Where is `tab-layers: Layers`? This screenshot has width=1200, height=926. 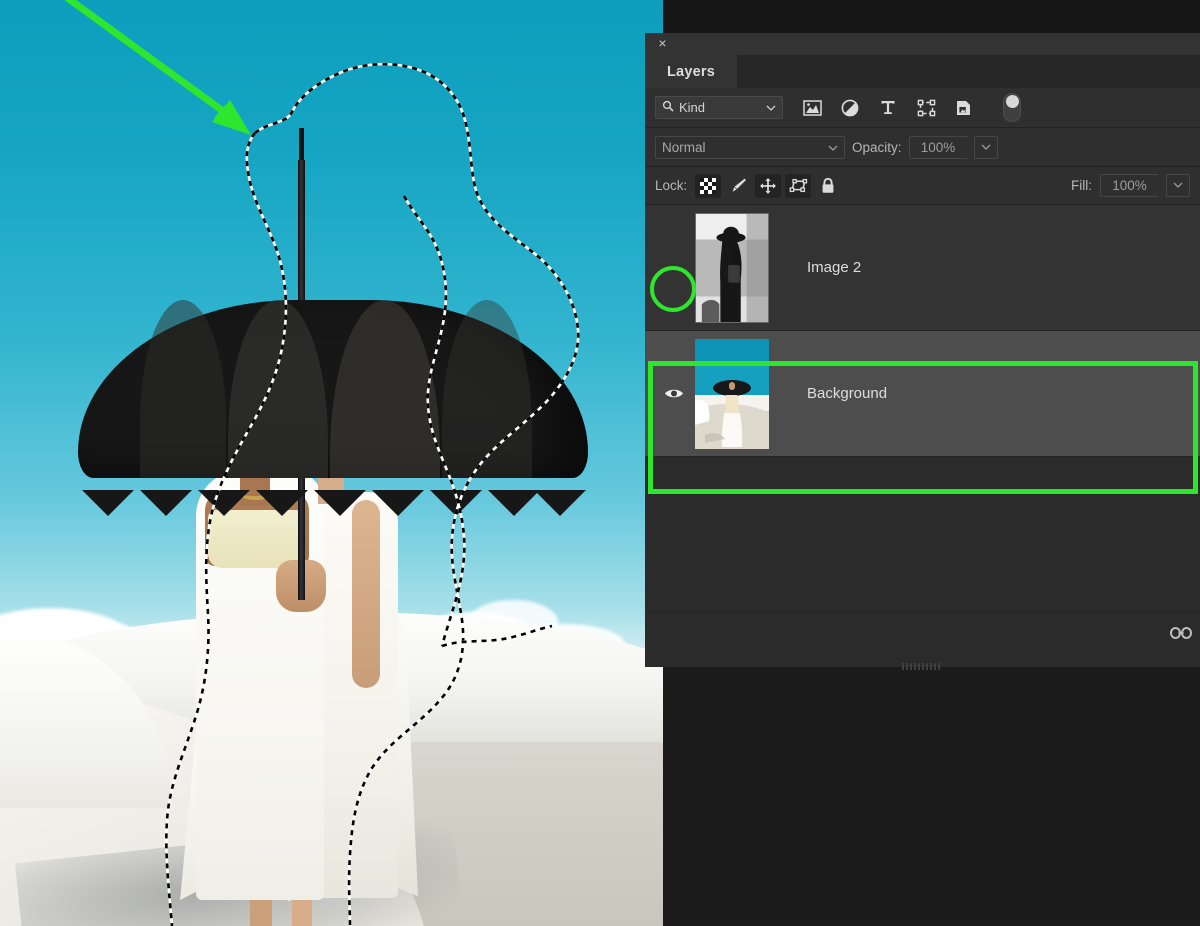 tab-layers: Layers is located at coordinates (691, 71).